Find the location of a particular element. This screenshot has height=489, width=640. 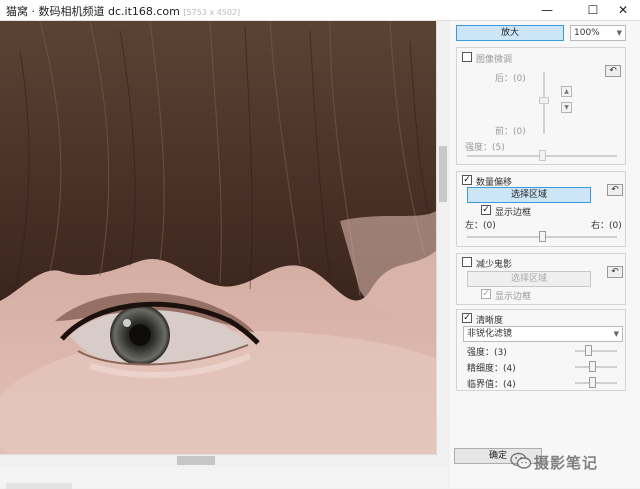

fine-tune-vertical-thumb is located at coordinates (544, 100).